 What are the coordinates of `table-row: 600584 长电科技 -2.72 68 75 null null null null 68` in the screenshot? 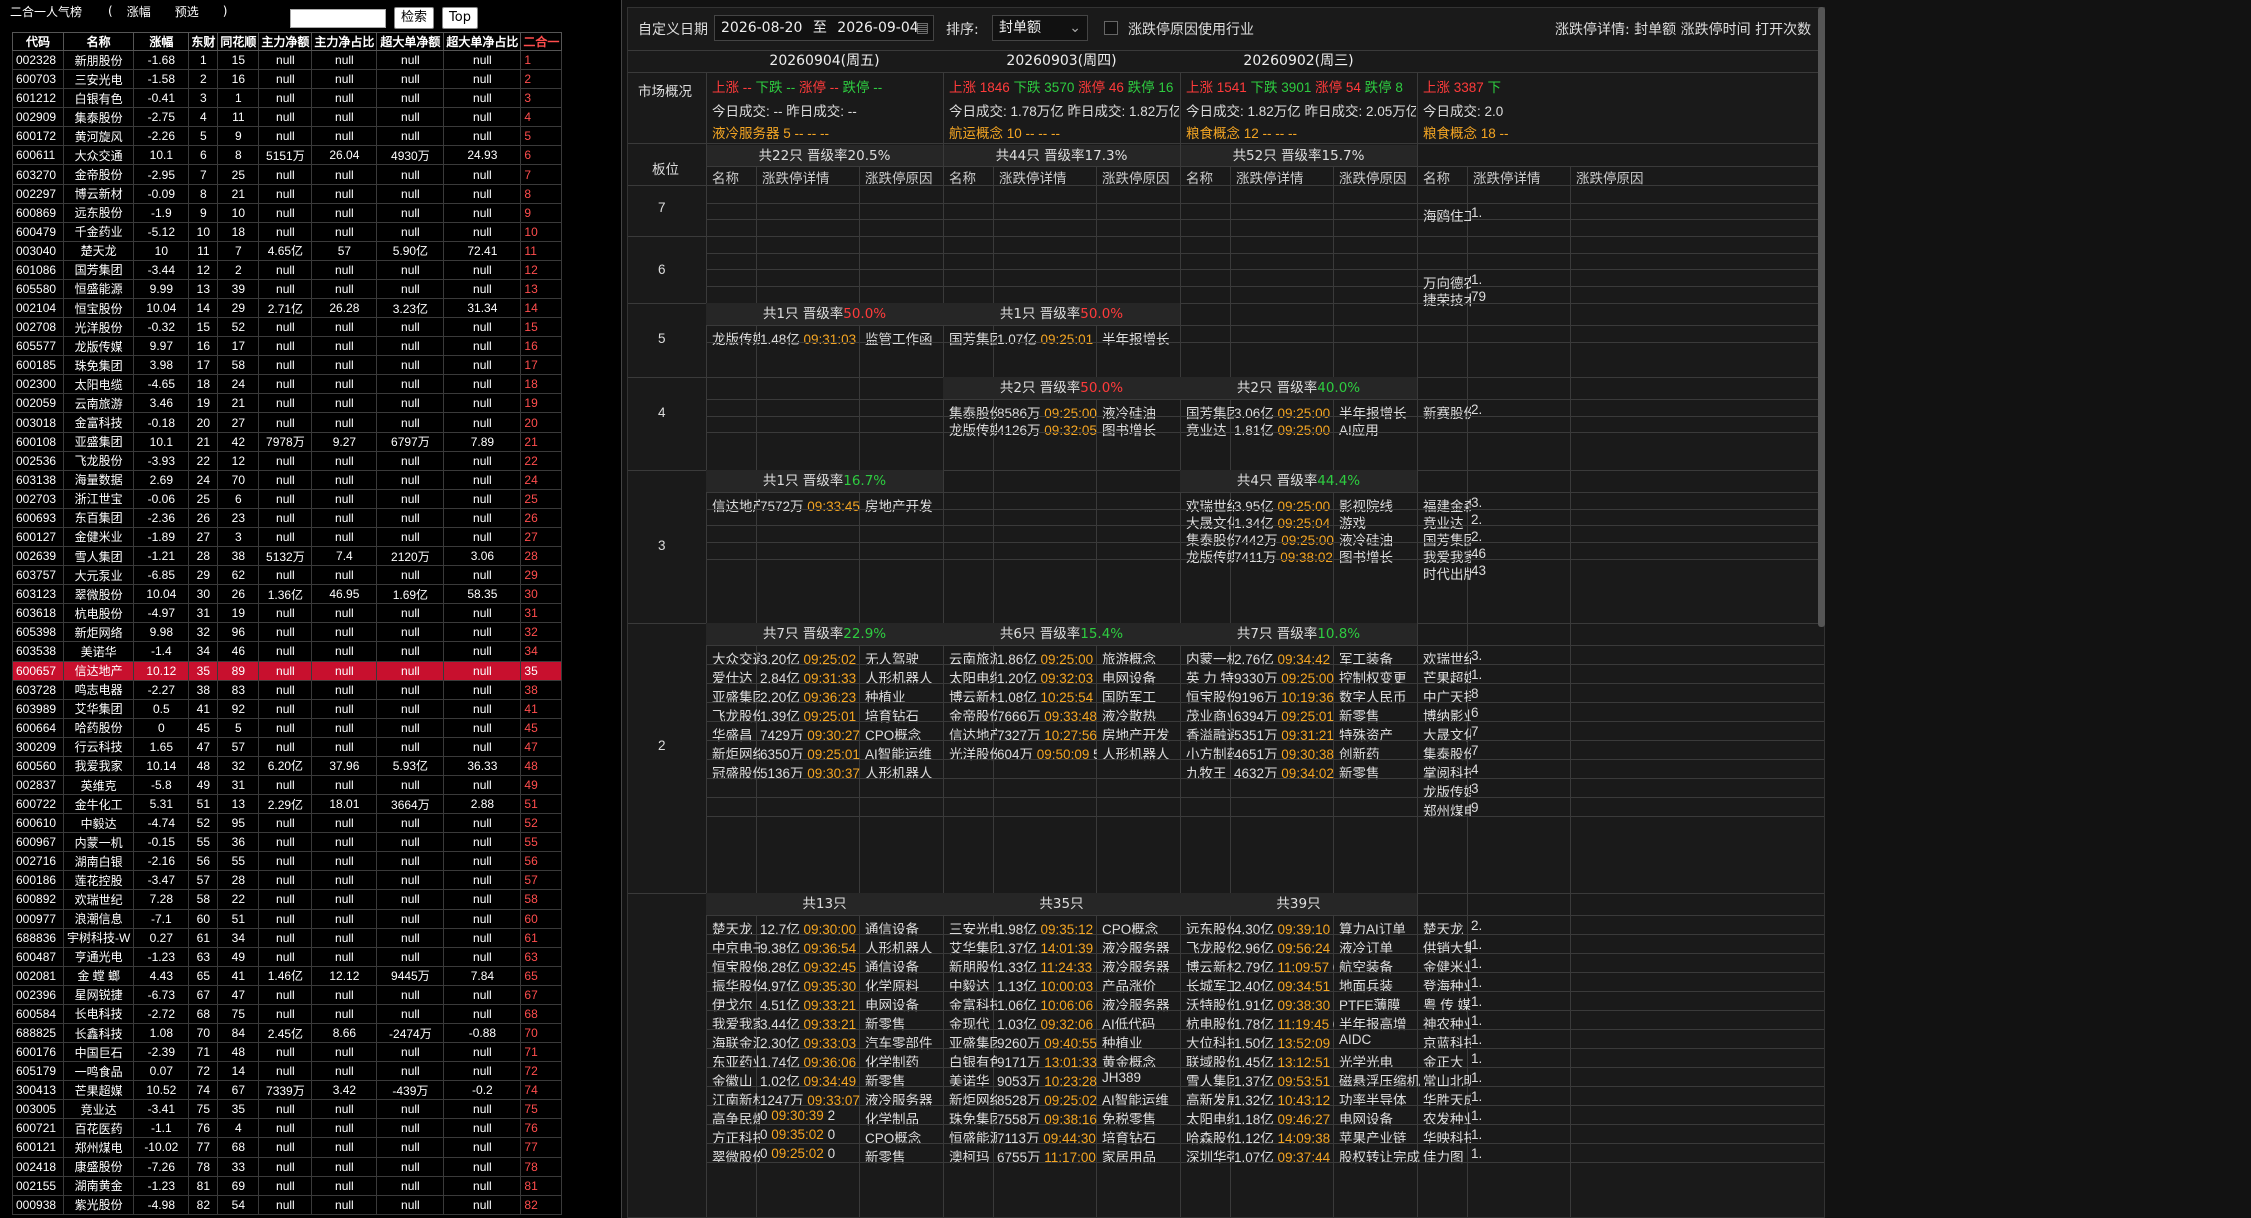 It's located at (287, 1013).